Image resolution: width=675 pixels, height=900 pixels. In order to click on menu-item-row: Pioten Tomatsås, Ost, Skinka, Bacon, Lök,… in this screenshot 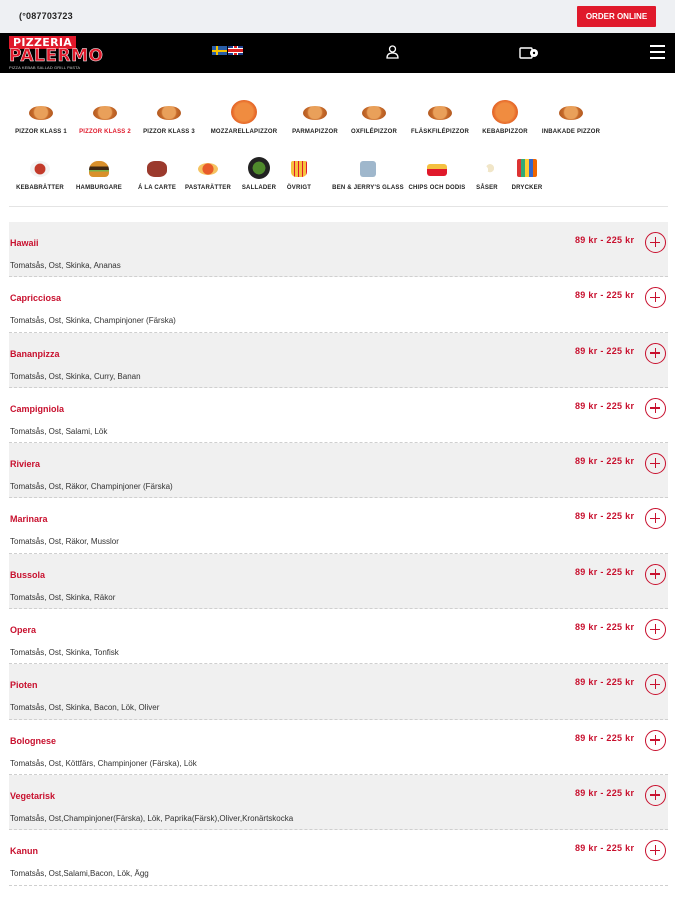, I will do `click(338, 692)`.